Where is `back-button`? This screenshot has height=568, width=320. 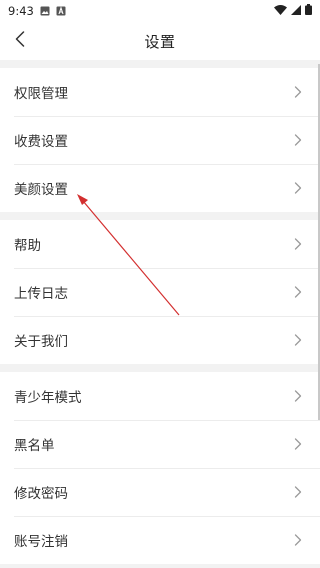 back-button is located at coordinates (20, 41).